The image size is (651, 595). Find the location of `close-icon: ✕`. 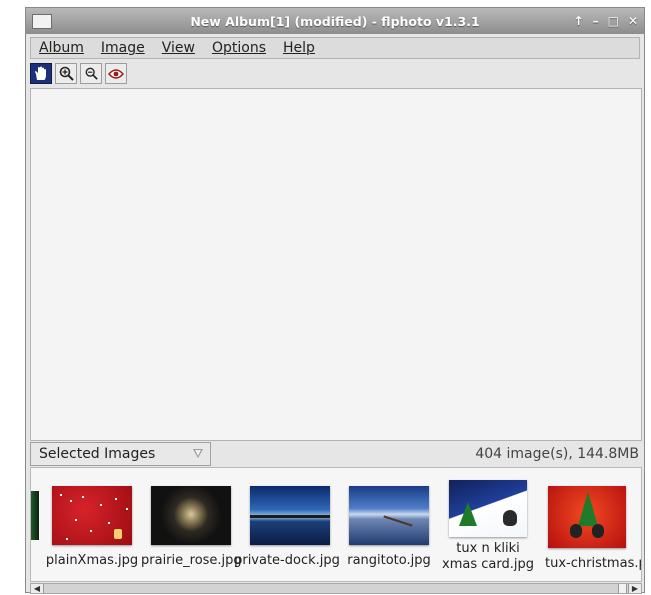

close-icon: ✕ is located at coordinates (633, 21).